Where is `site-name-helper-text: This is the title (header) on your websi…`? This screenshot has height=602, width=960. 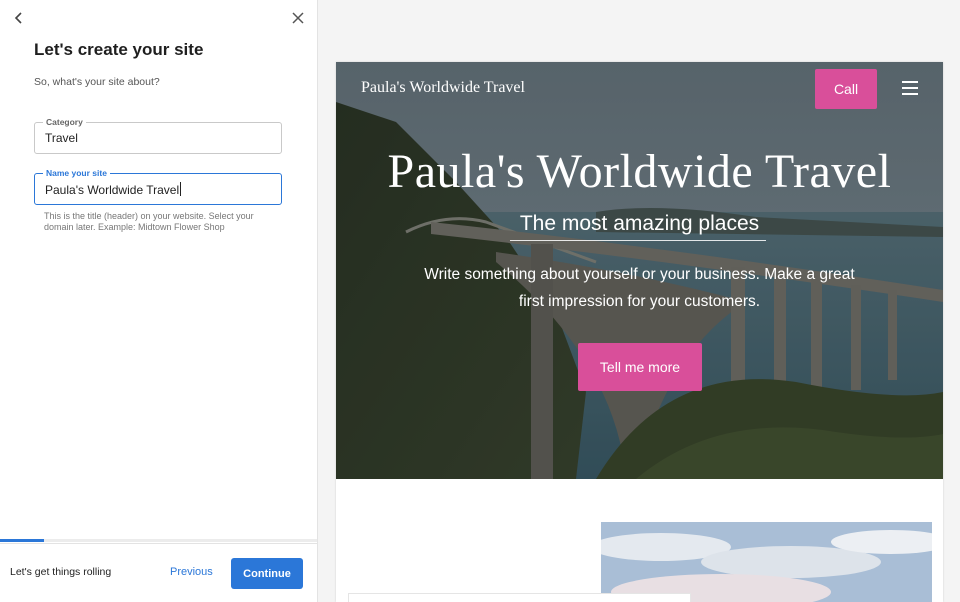 site-name-helper-text: This is the title (header) on your websi… is located at coordinates (149, 221).